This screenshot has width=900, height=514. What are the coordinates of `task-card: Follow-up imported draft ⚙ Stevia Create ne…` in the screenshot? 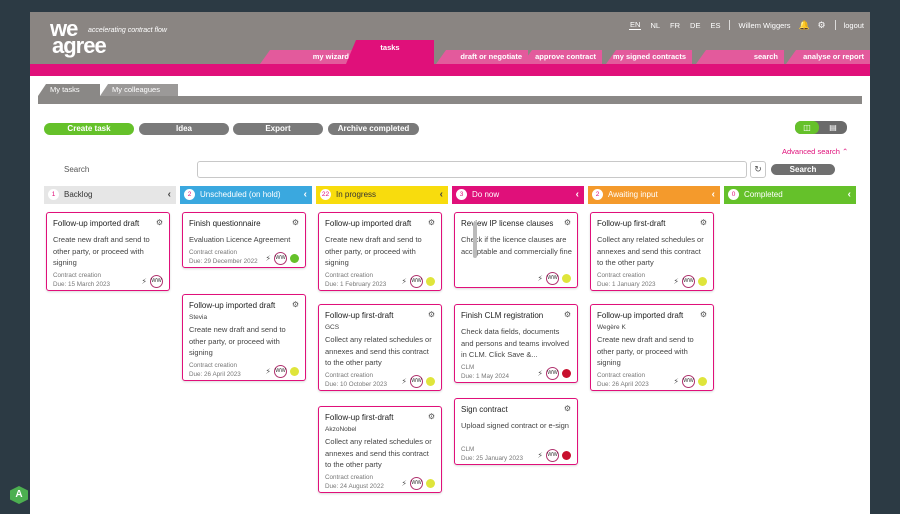 It's located at (244, 337).